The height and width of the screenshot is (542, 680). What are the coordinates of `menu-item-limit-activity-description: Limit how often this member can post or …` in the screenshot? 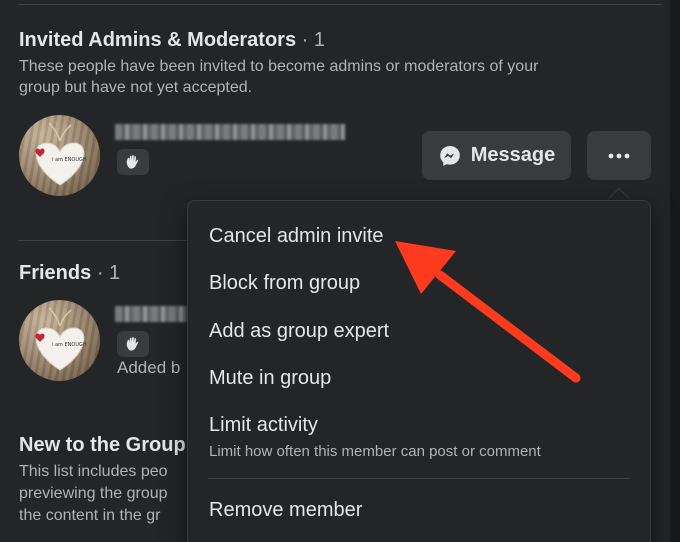 It's located at (375, 451).